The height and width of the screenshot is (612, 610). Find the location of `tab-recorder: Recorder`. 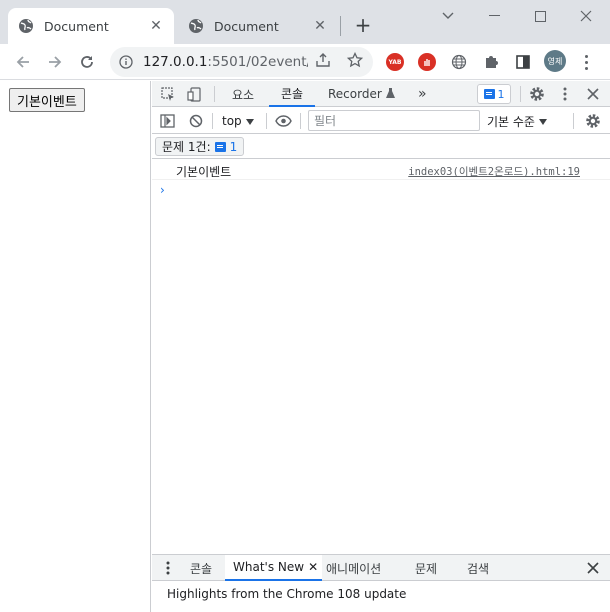

tab-recorder: Recorder is located at coordinates (361, 94).